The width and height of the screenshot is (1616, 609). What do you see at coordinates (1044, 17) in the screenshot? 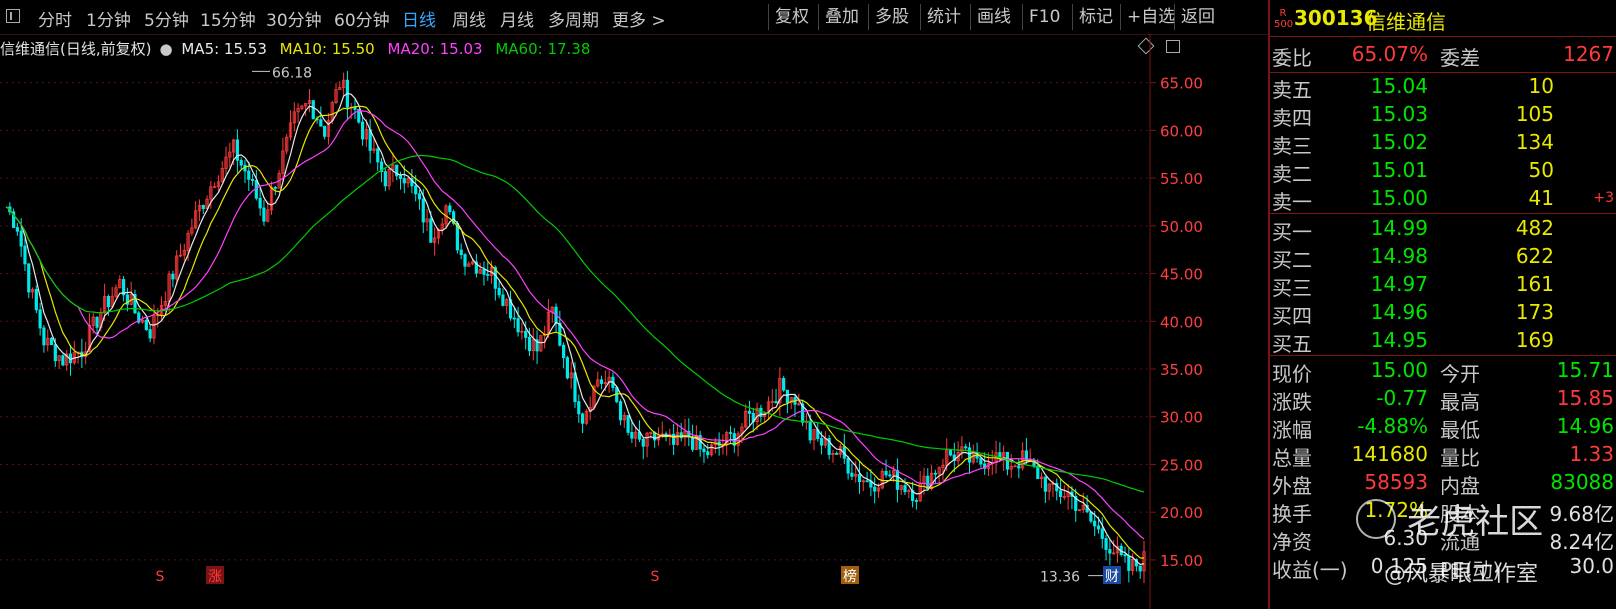
I see `tool-button: F10` at bounding box center [1044, 17].